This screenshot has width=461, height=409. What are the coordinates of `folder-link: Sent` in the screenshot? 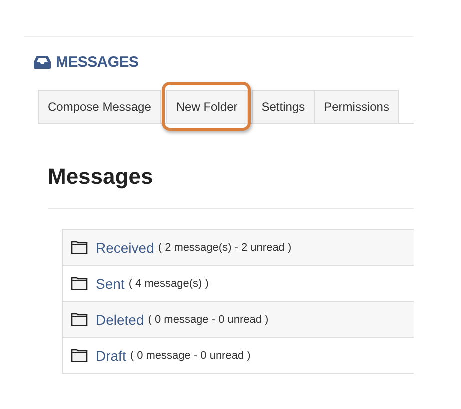 It's located at (110, 284).